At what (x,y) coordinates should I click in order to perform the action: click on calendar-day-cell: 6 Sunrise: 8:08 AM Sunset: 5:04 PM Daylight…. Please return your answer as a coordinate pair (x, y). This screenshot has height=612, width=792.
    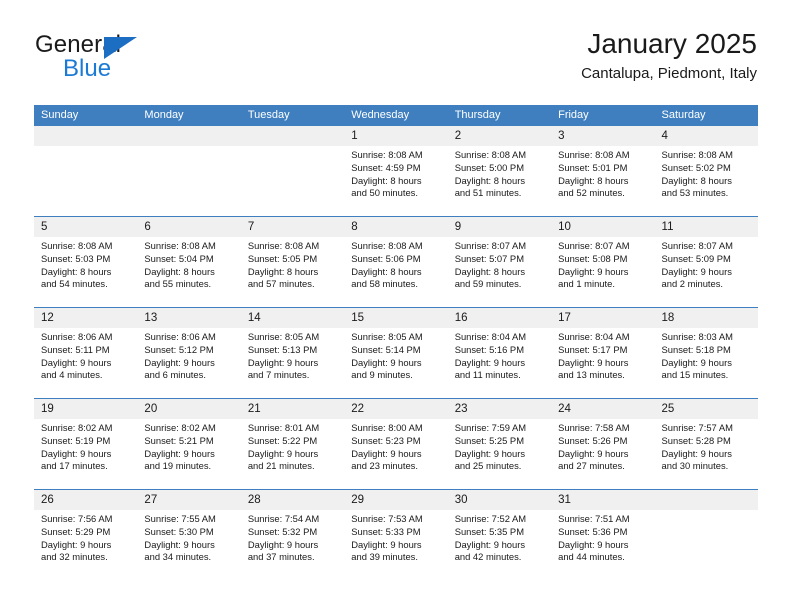
    Looking at the image, I should click on (189, 262).